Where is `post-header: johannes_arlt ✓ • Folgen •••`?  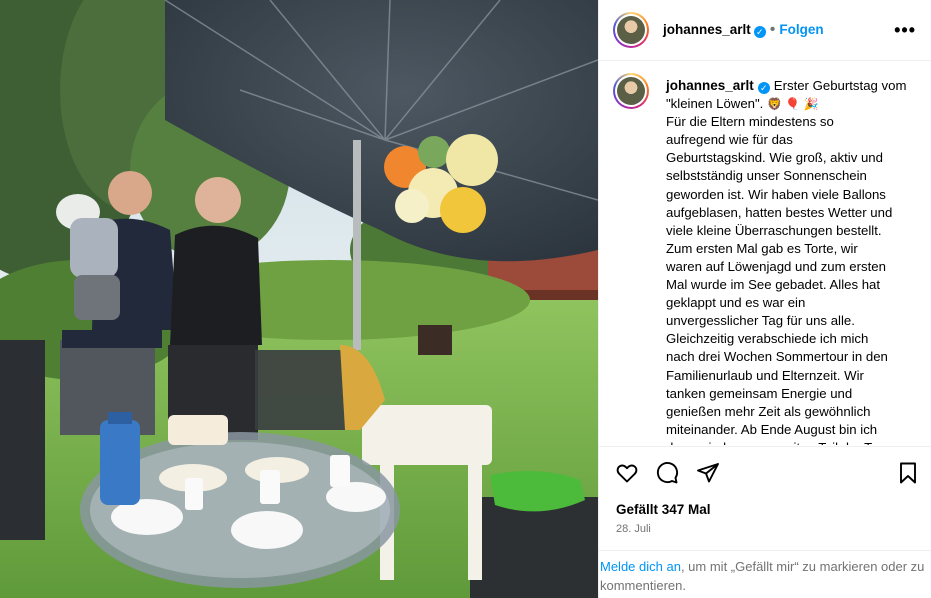 post-header: johannes_arlt ✓ • Folgen ••• is located at coordinates (765, 30).